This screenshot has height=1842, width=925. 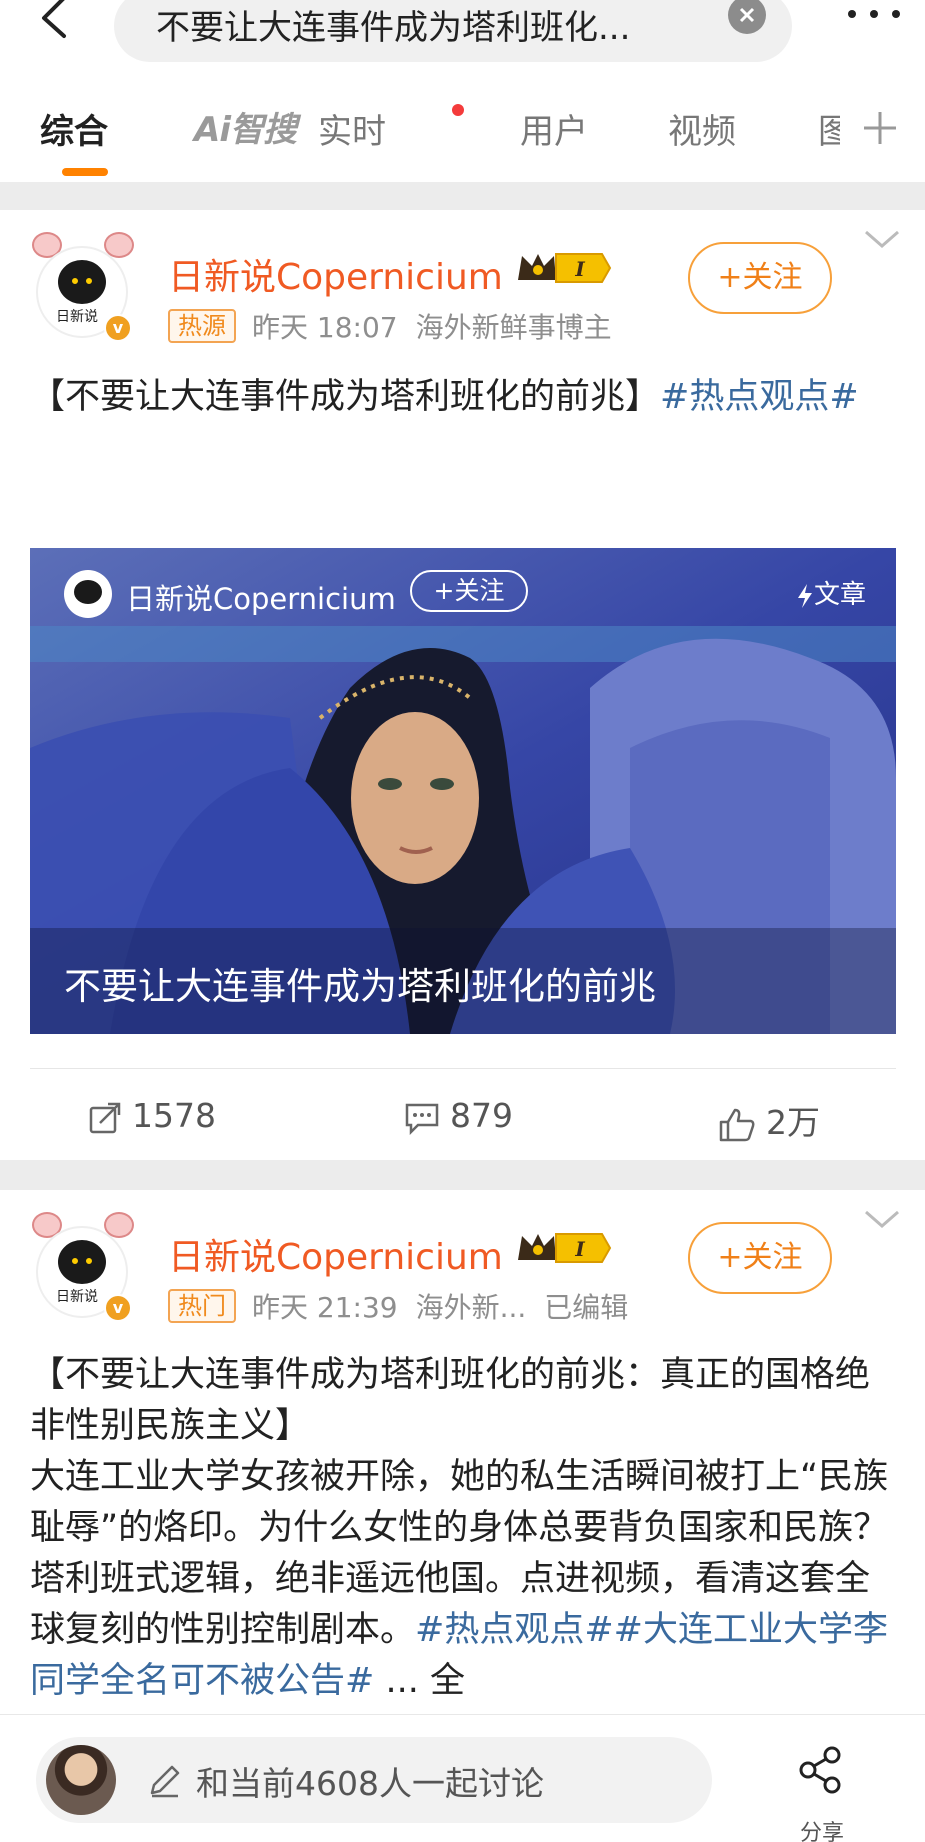 I want to click on tab-realtime: 实时, so click(x=352, y=128).